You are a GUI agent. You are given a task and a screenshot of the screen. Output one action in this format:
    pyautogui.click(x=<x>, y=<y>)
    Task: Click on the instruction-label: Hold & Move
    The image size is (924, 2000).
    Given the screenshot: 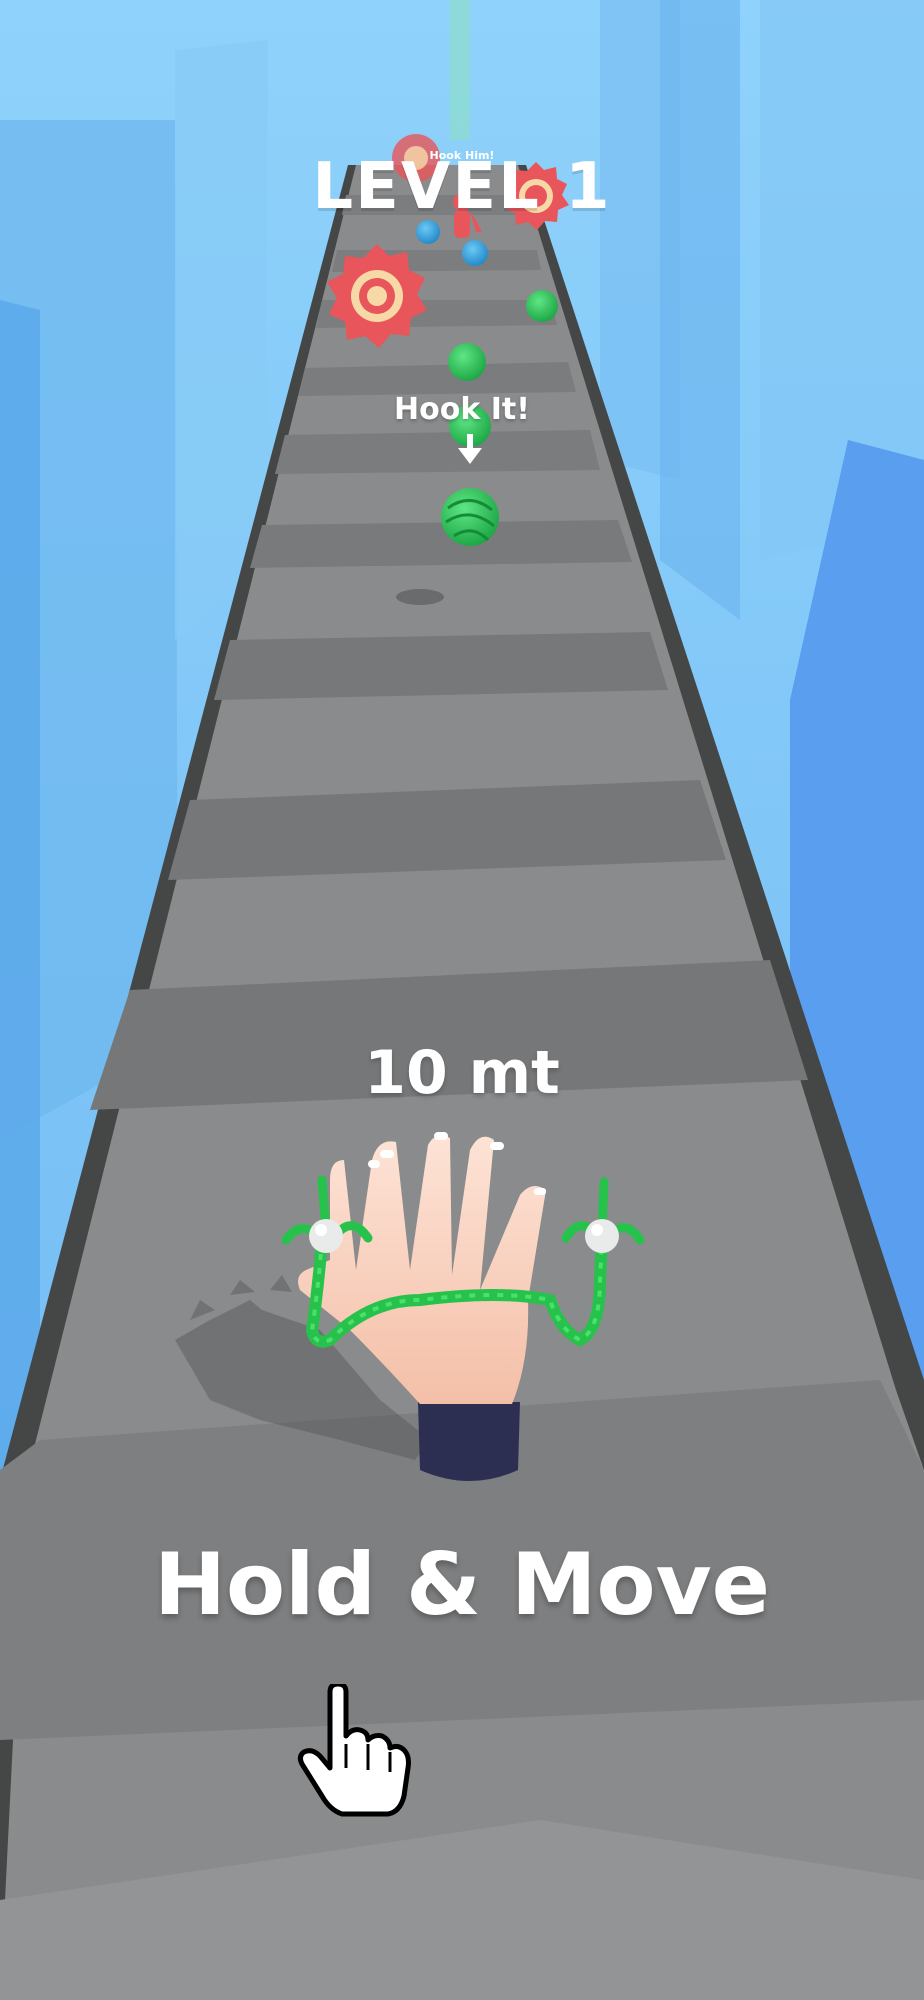 What is the action you would take?
    pyautogui.click(x=462, y=1585)
    